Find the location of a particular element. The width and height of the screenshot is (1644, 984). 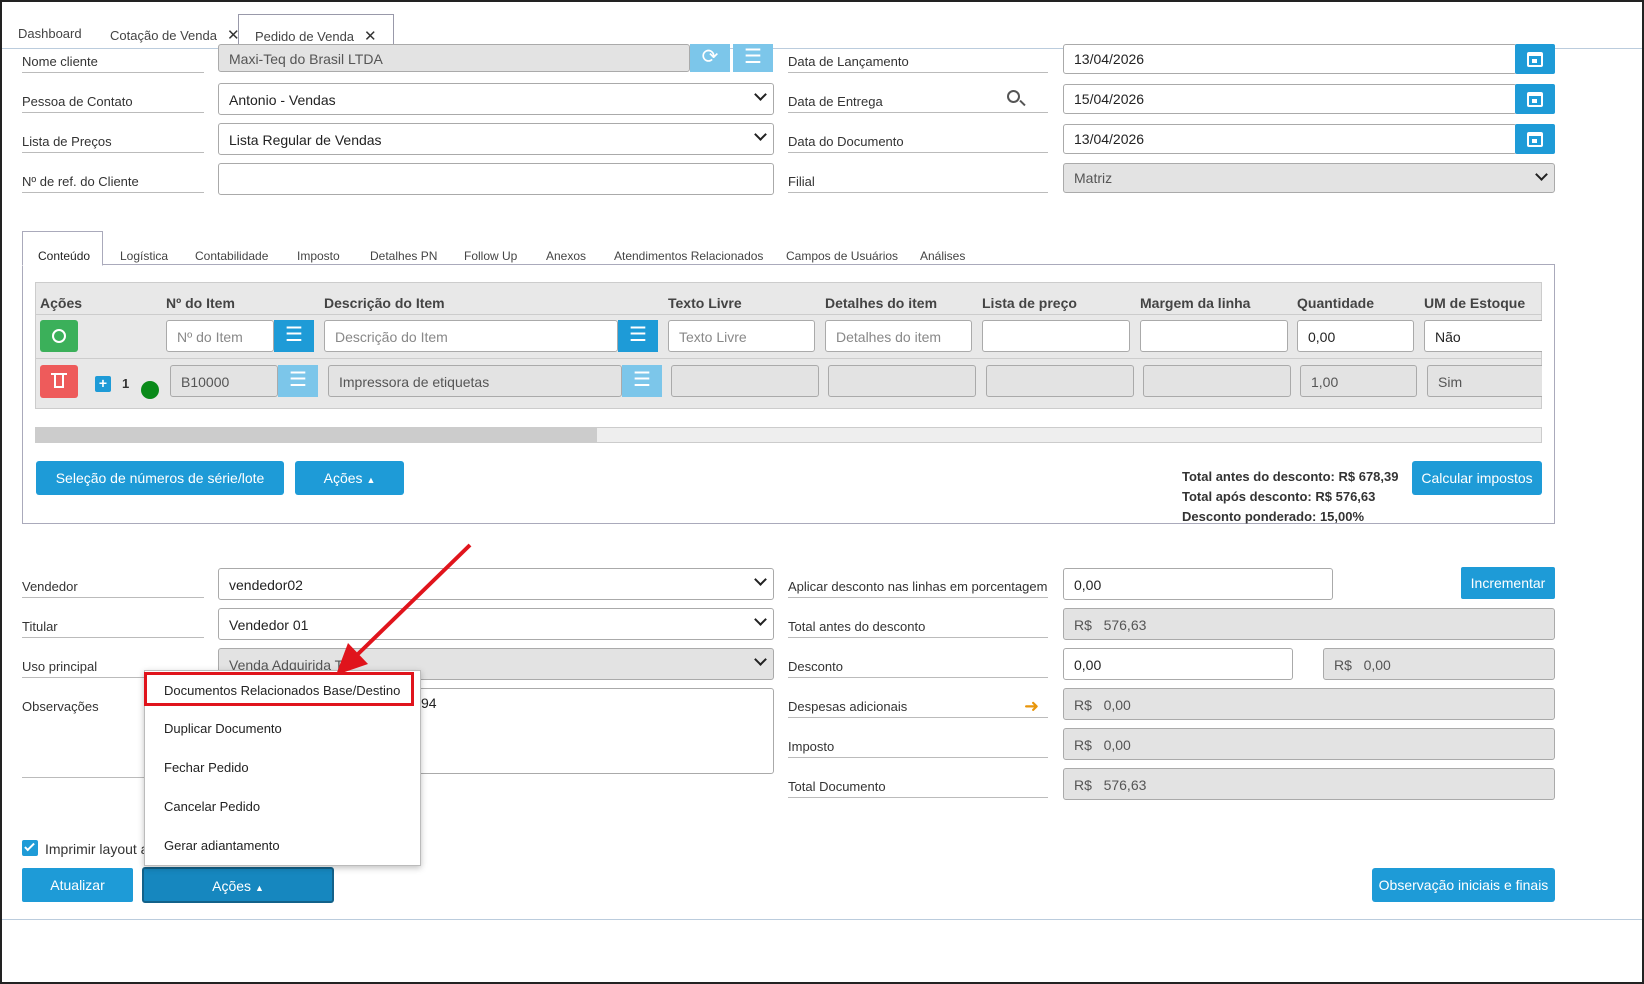

tab-imposto: Imposto is located at coordinates (318, 256).